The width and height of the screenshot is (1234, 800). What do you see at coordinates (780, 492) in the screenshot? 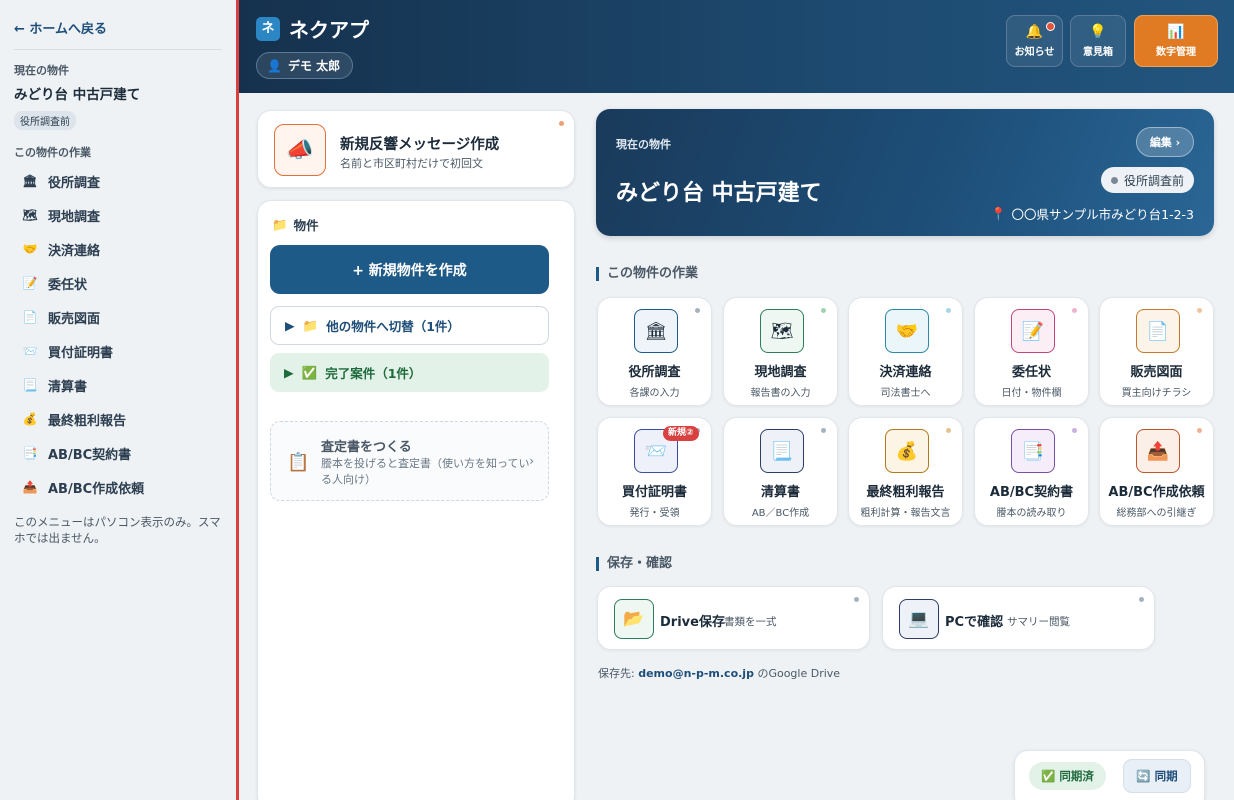
I see `task-title: 清算書` at bounding box center [780, 492].